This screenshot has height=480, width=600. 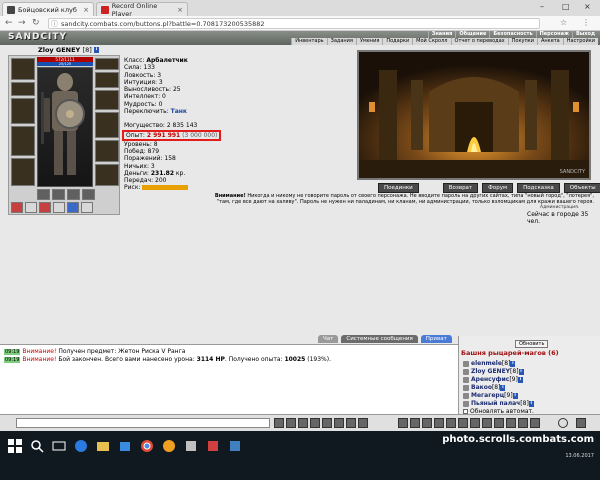 I want to click on user-entry: elenmele[8] i, so click(x=489, y=363).